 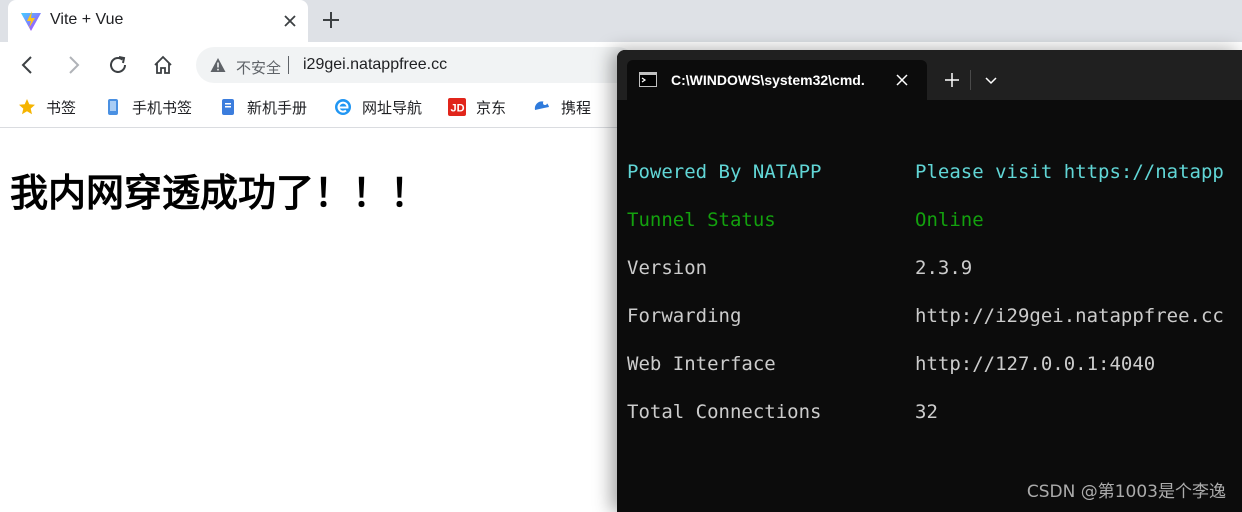 What do you see at coordinates (118, 65) in the screenshot?
I see `reload-icon` at bounding box center [118, 65].